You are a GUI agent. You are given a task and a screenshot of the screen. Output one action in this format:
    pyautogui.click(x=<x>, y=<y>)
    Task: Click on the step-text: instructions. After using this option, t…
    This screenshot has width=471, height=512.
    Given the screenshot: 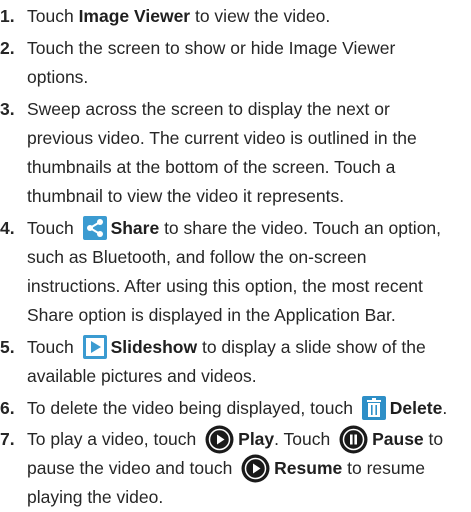 What is the action you would take?
    pyautogui.click(x=225, y=286)
    